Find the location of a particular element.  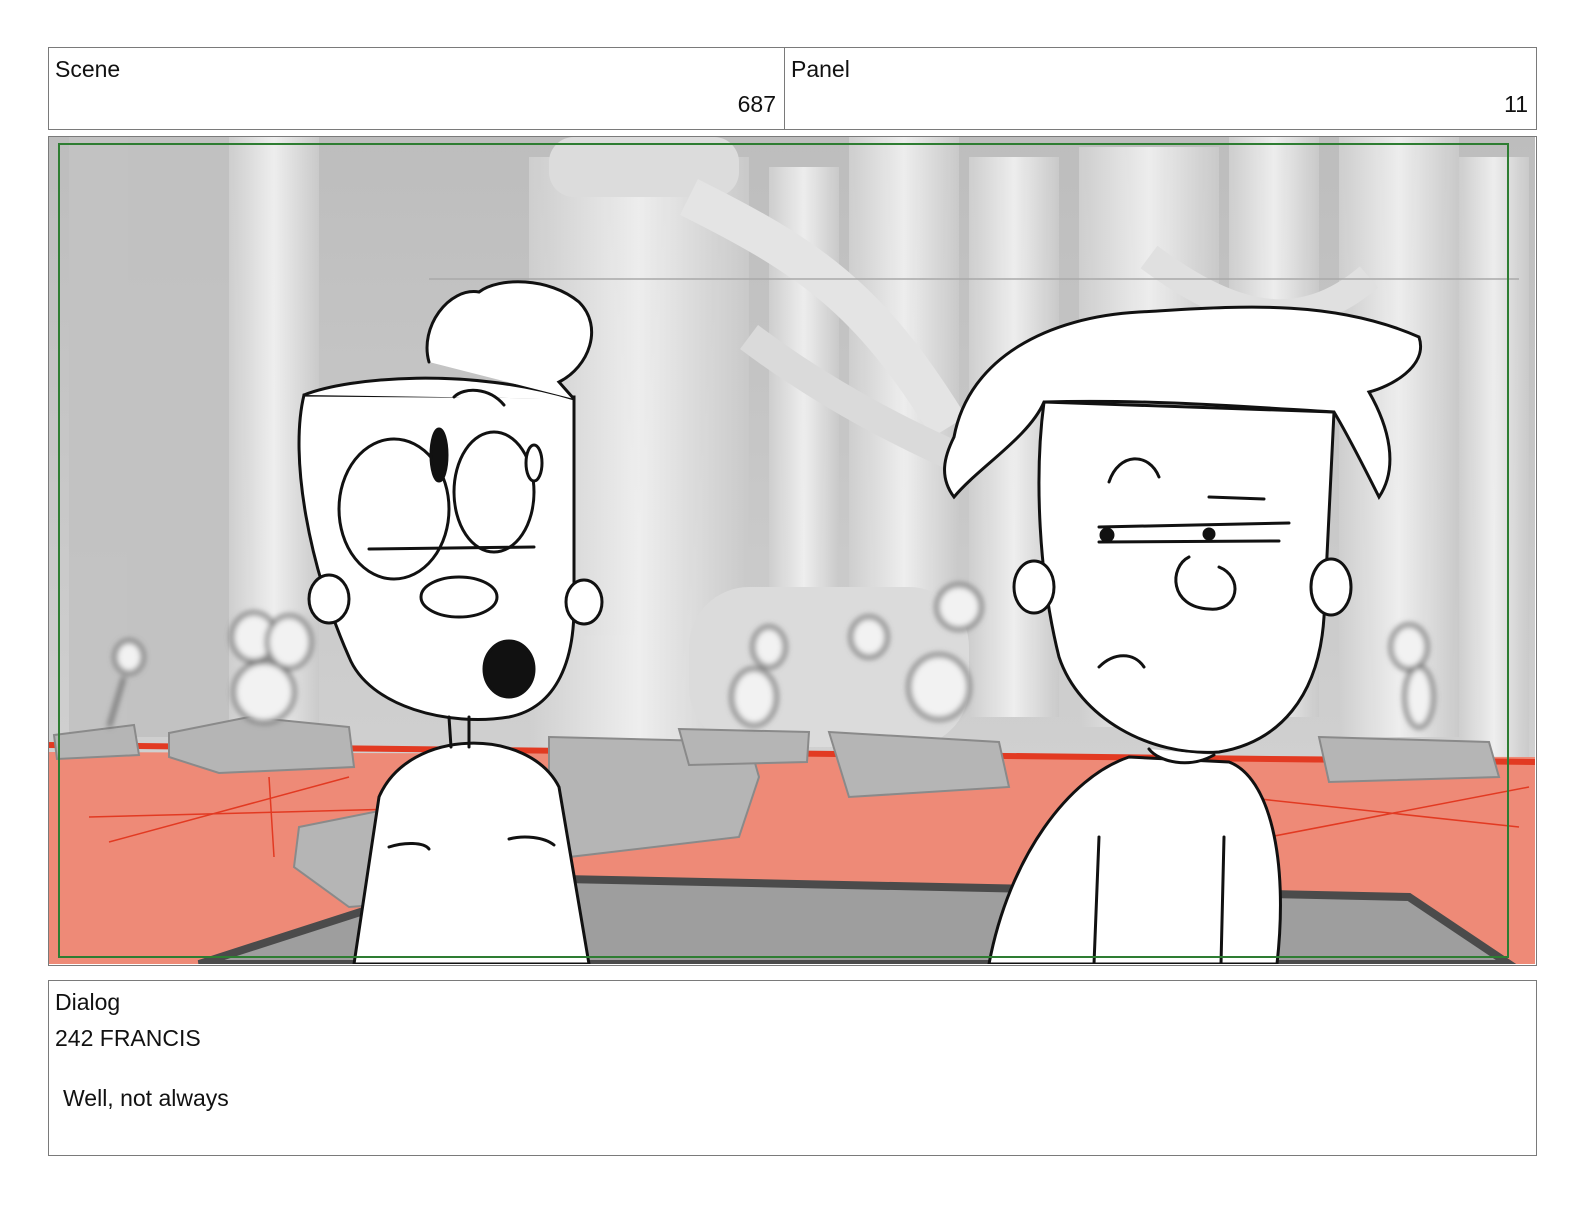

panel-label: Panel is located at coordinates (820, 69).